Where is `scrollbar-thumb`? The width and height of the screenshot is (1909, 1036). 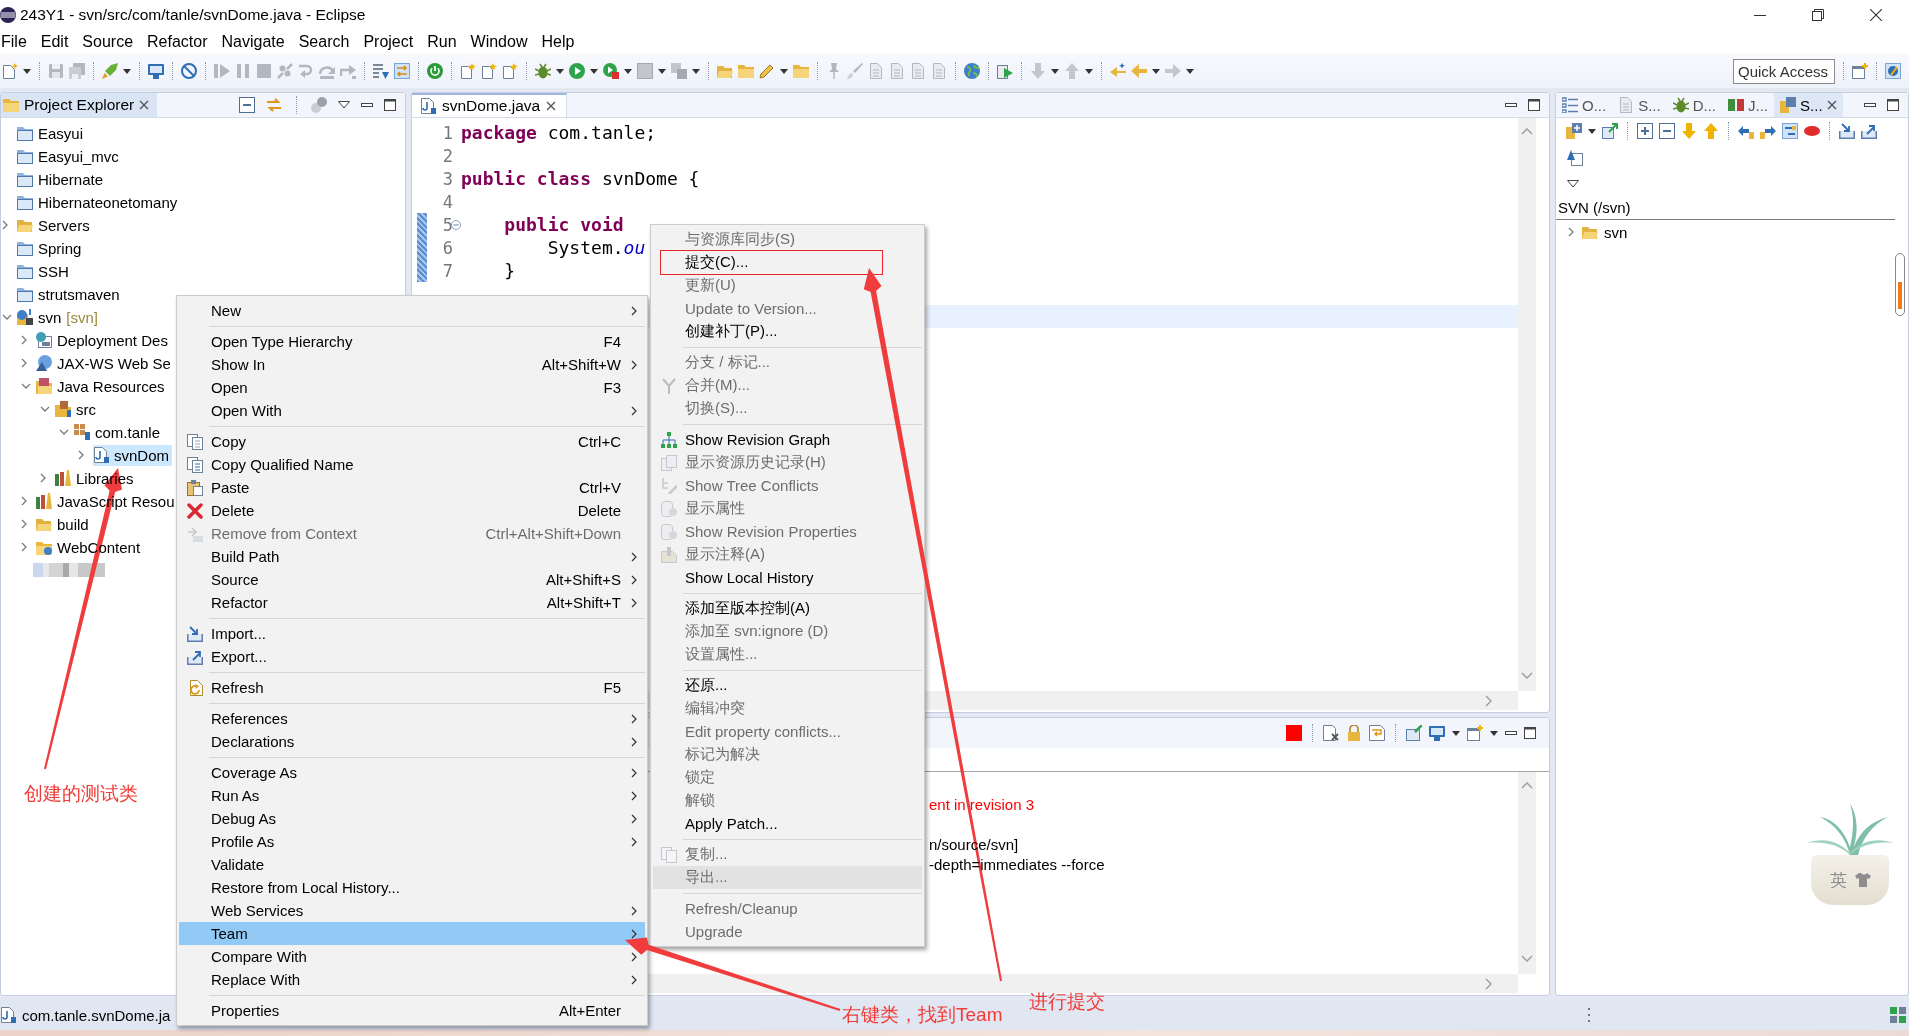
scrollbar-thumb is located at coordinates (1900, 284).